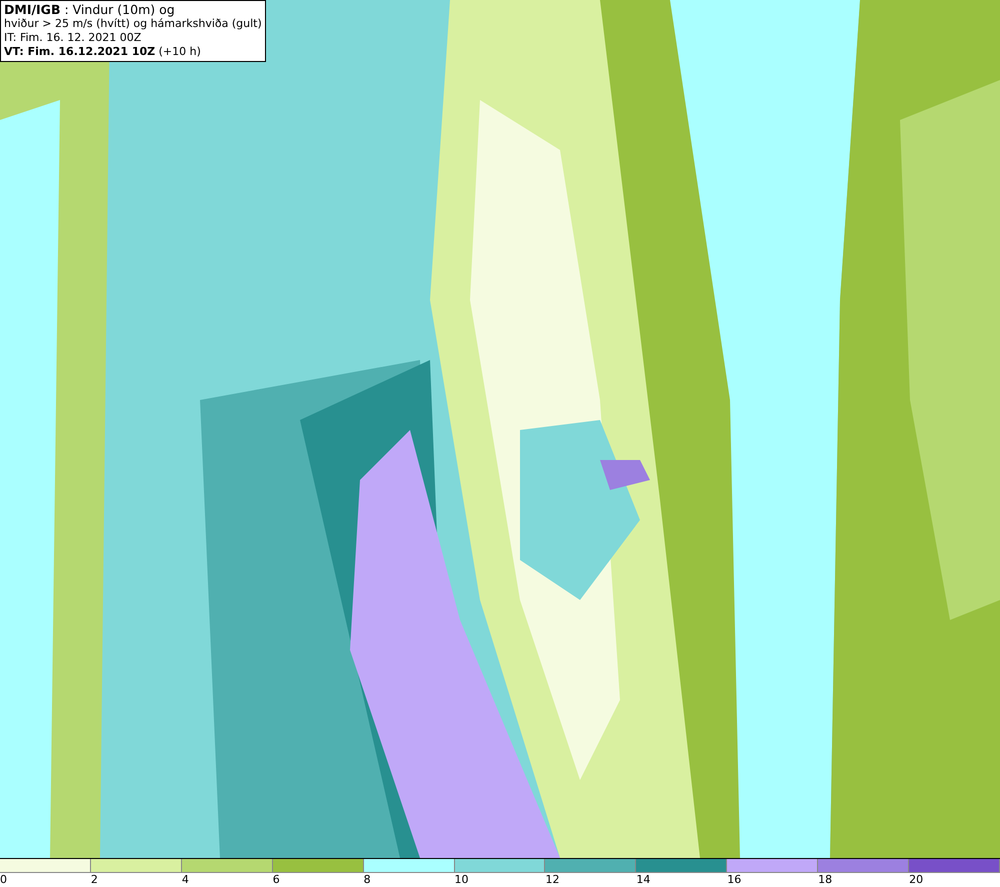  What do you see at coordinates (90, 10) in the screenshot?
I see `title-line: DMI/IGB : Vindur (10m) og` at bounding box center [90, 10].